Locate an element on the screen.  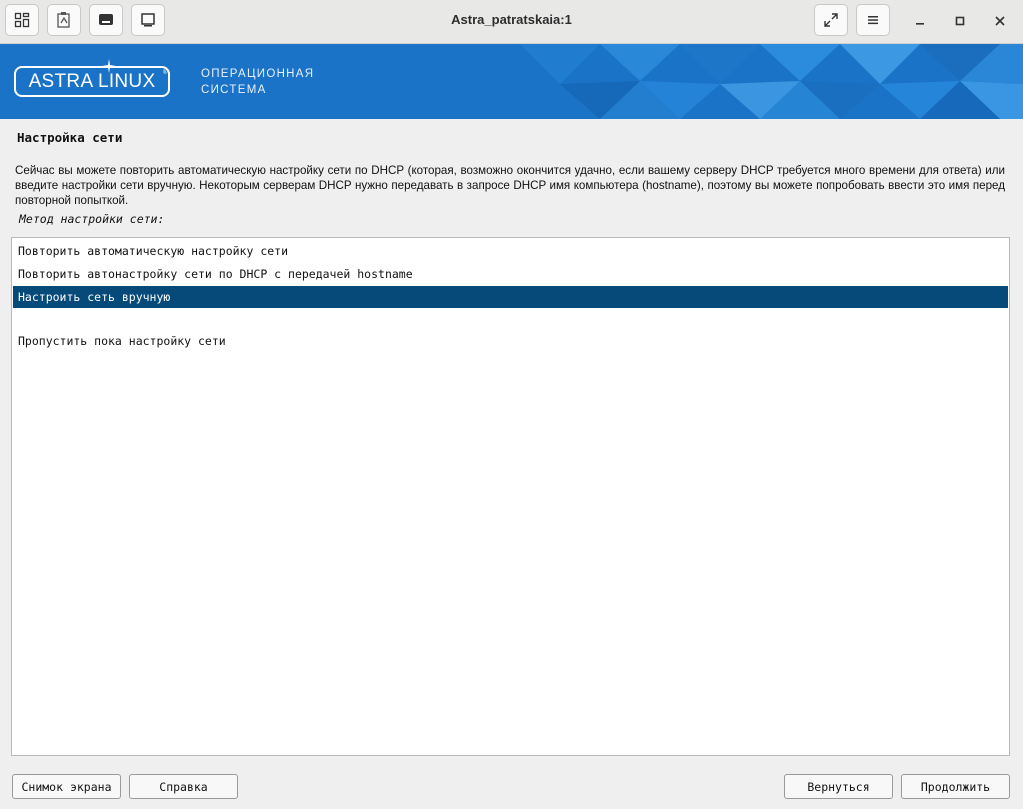
screenshot-button: Снимок экрана is located at coordinates (66, 786).